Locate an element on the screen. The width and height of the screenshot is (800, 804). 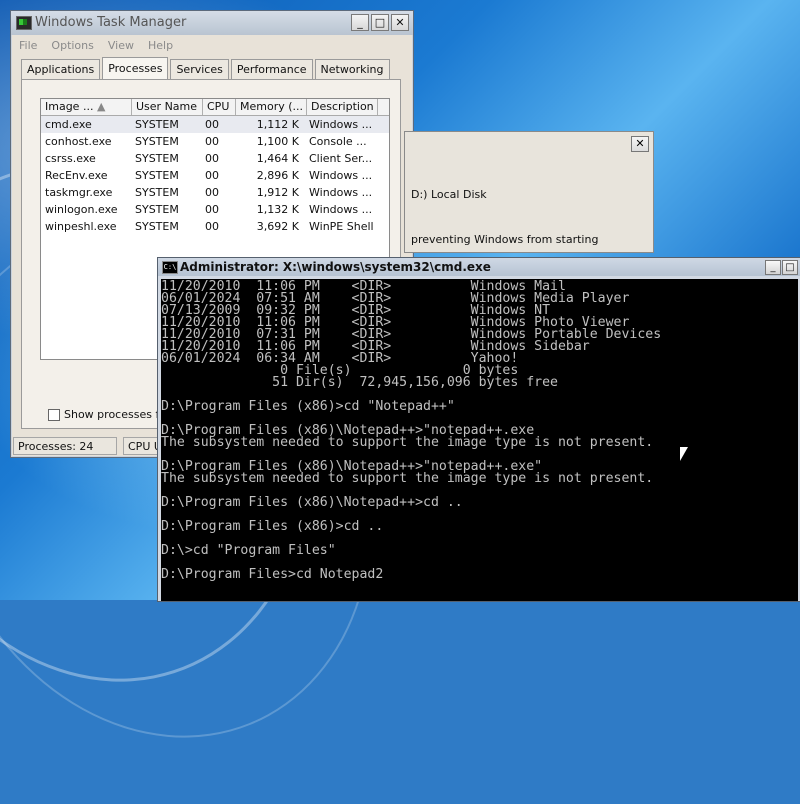
cmd-maximize-button: □ is located at coordinates (790, 267).